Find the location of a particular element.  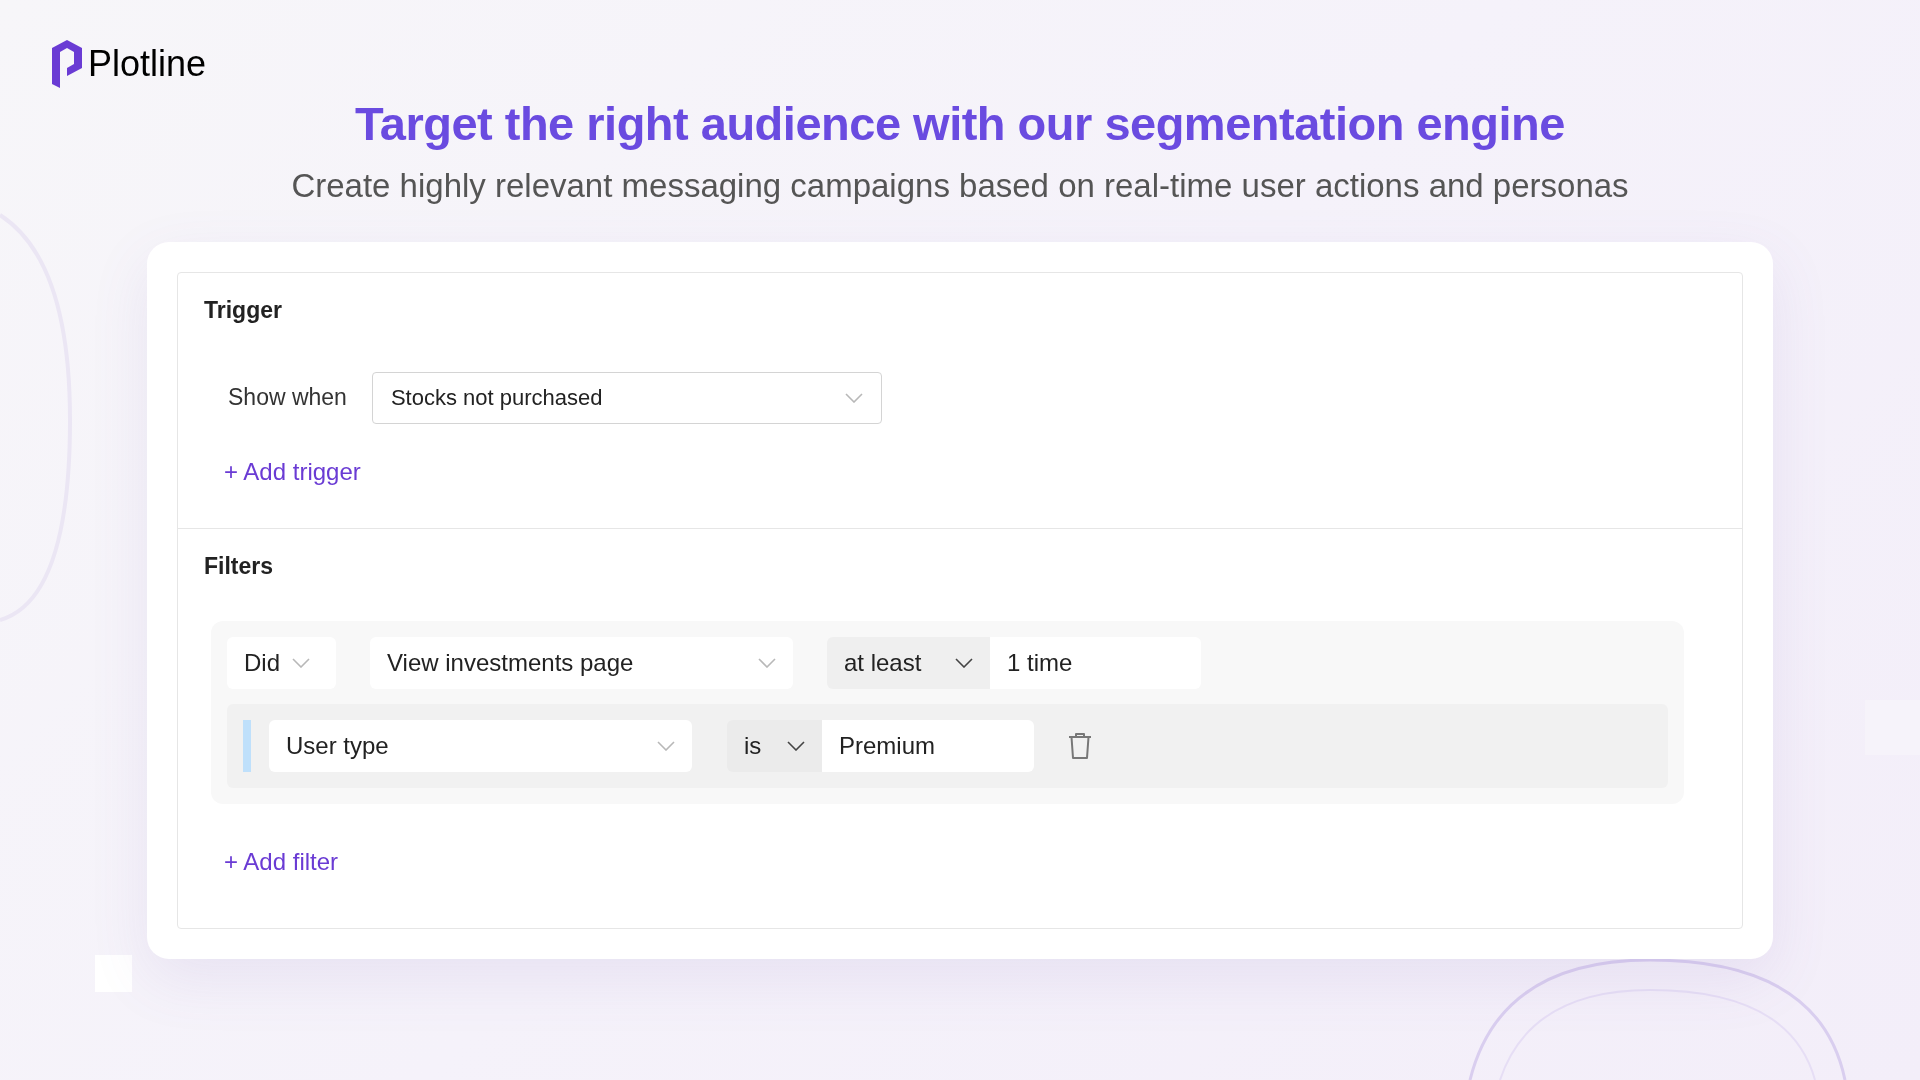

trigger-select: Stocks not purchased is located at coordinates (626, 397).